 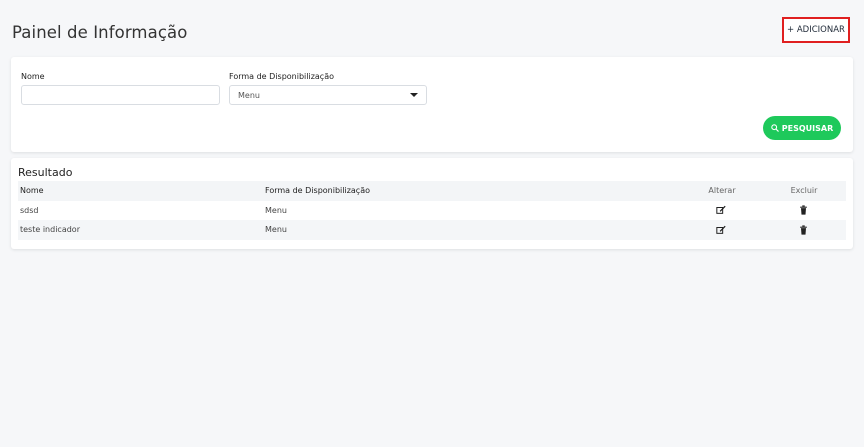 What do you see at coordinates (816, 30) in the screenshot?
I see `add-button: + ADICIONAR` at bounding box center [816, 30].